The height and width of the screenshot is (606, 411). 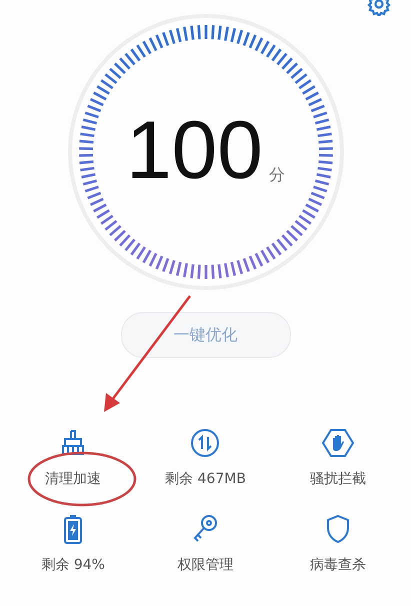 I want to click on tool-tile: 权限管理, so click(x=205, y=544).